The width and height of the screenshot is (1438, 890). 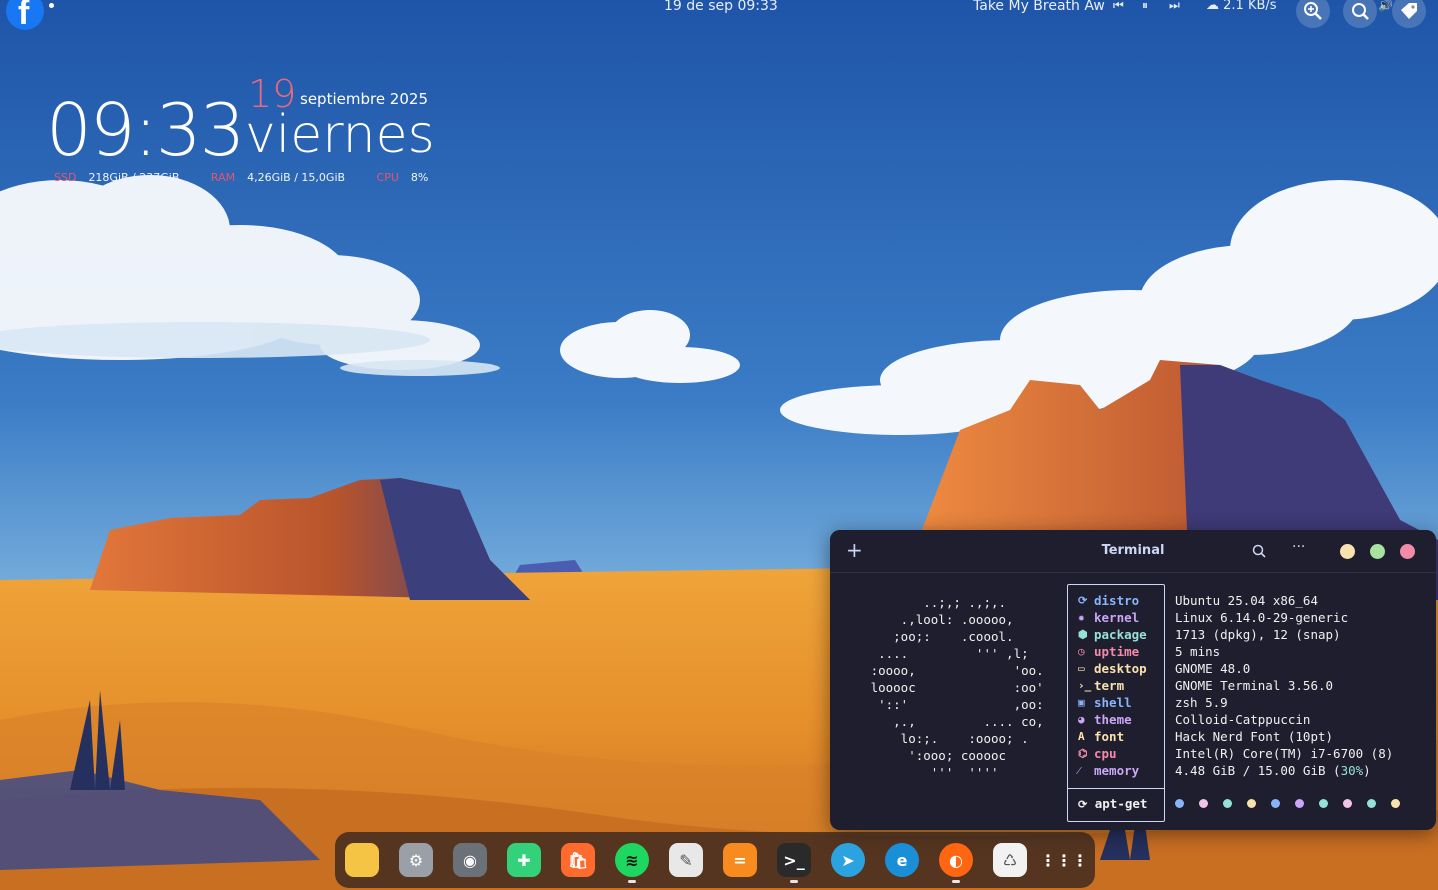 I want to click on magnifier-icon, so click(x=1360, y=11).